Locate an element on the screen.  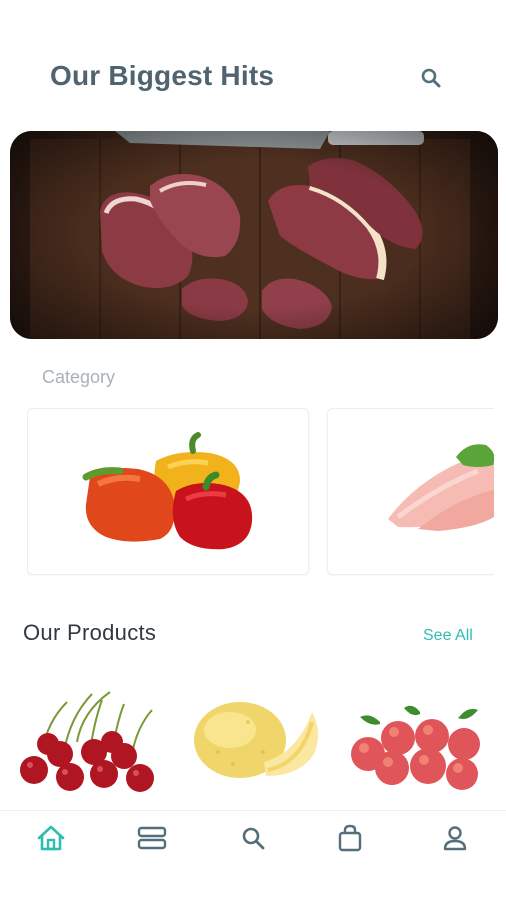
page-title: Our Biggest Hits is located at coordinates (162, 75).